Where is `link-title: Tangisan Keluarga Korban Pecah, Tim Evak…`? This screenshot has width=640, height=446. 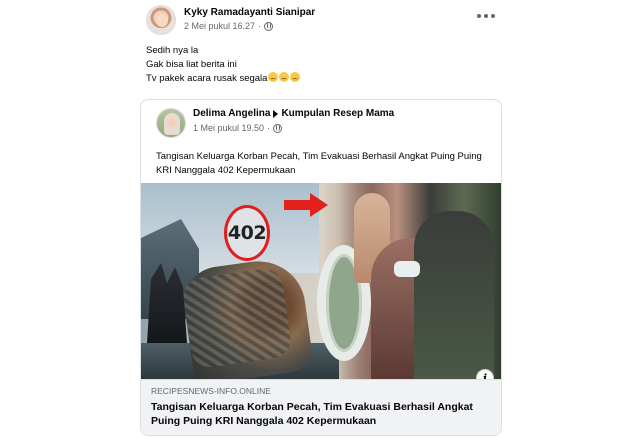 link-title: Tangisan Keluarga Korban Pecah, Tim Evak… is located at coordinates (321, 414).